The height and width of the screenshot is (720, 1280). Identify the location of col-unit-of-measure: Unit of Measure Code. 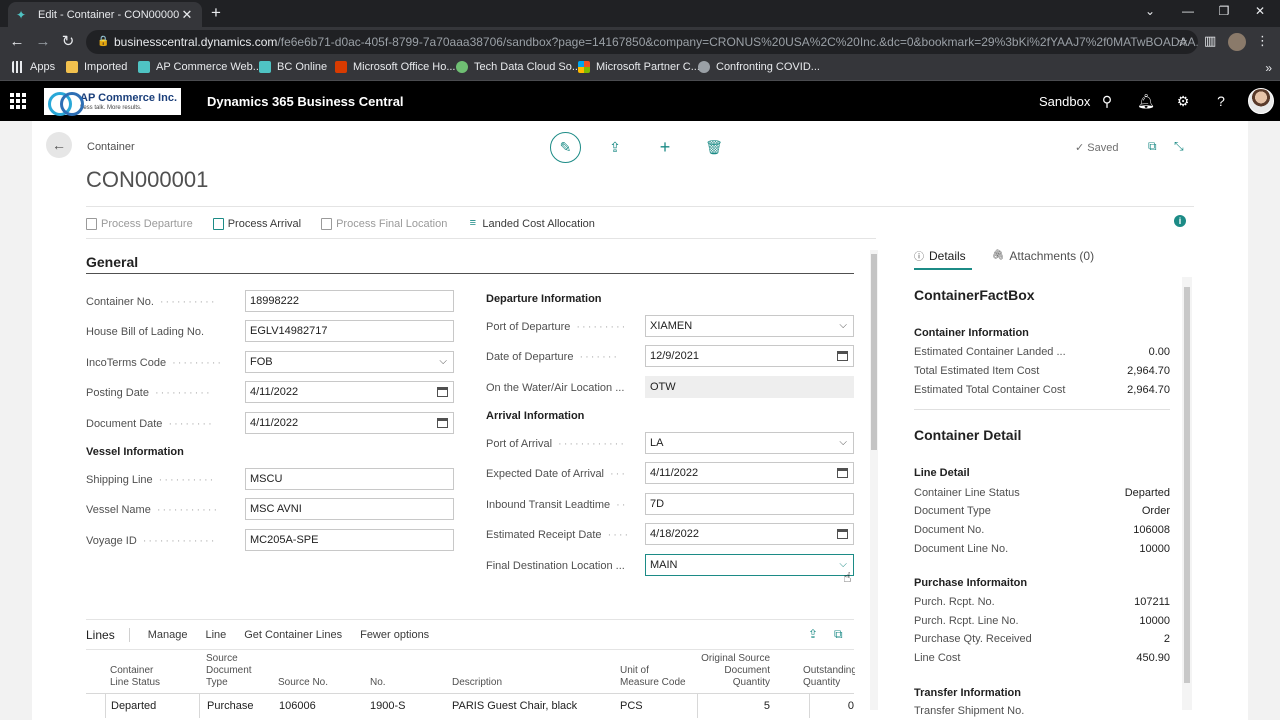
(660, 677).